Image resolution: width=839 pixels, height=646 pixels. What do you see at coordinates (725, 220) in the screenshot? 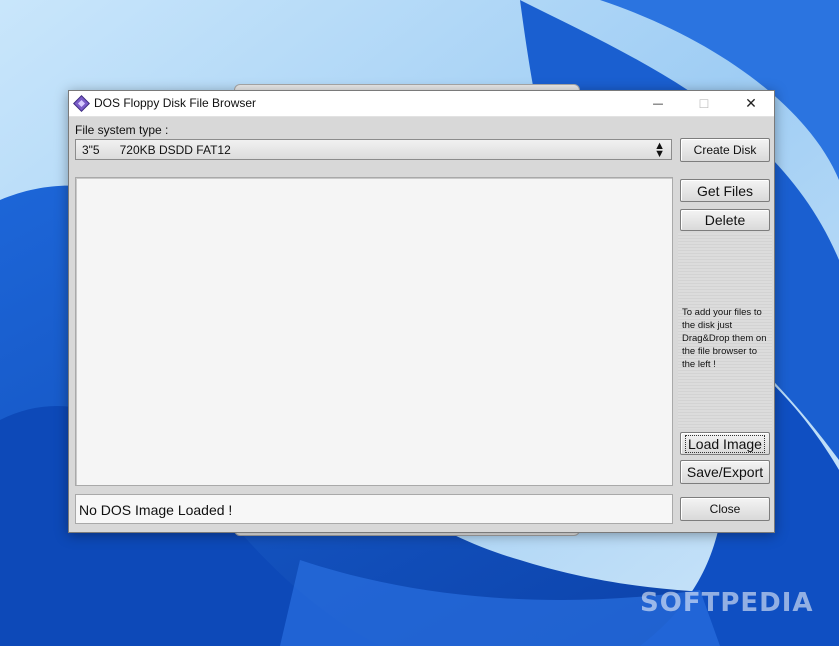
I see `delete-button: Delete` at bounding box center [725, 220].